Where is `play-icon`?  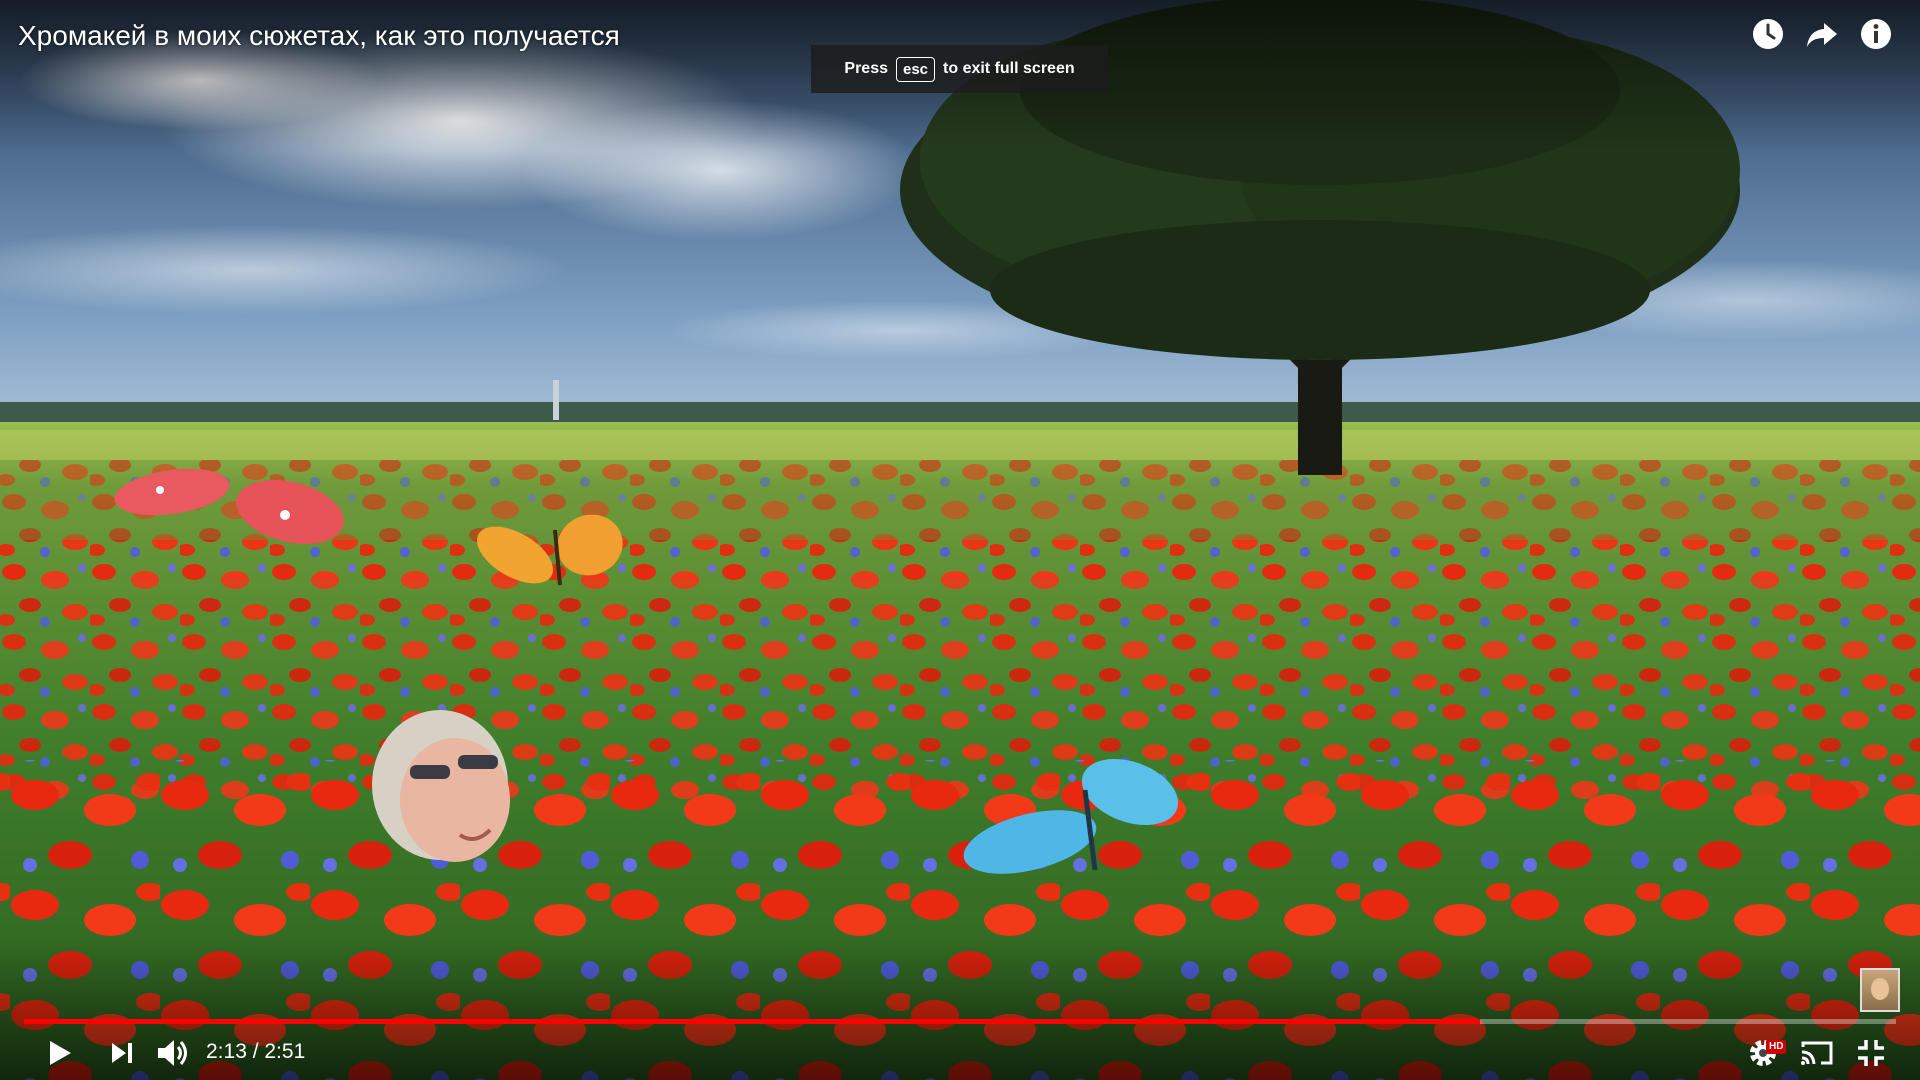 play-icon is located at coordinates (60, 1053).